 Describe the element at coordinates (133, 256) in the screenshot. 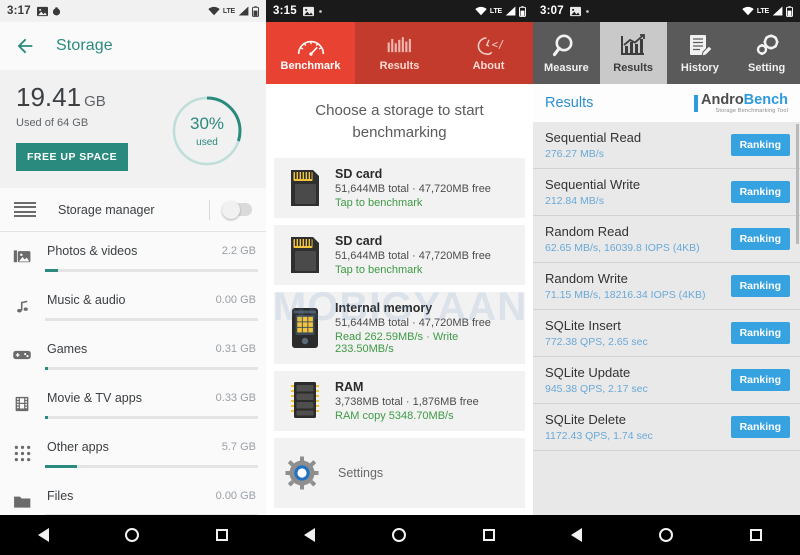

I see `table-row: Photos & videos 2.2 GB` at that location.